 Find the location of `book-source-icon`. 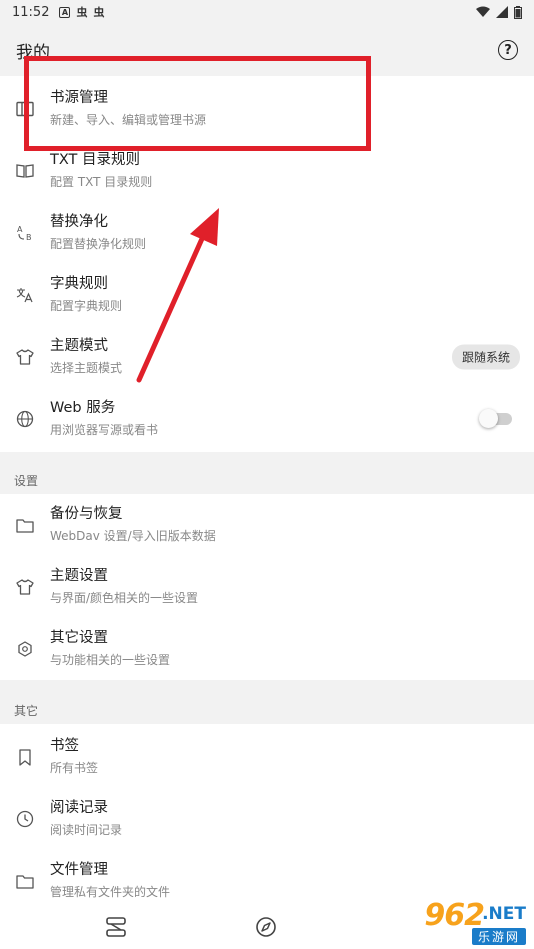

book-source-icon is located at coordinates (25, 109).